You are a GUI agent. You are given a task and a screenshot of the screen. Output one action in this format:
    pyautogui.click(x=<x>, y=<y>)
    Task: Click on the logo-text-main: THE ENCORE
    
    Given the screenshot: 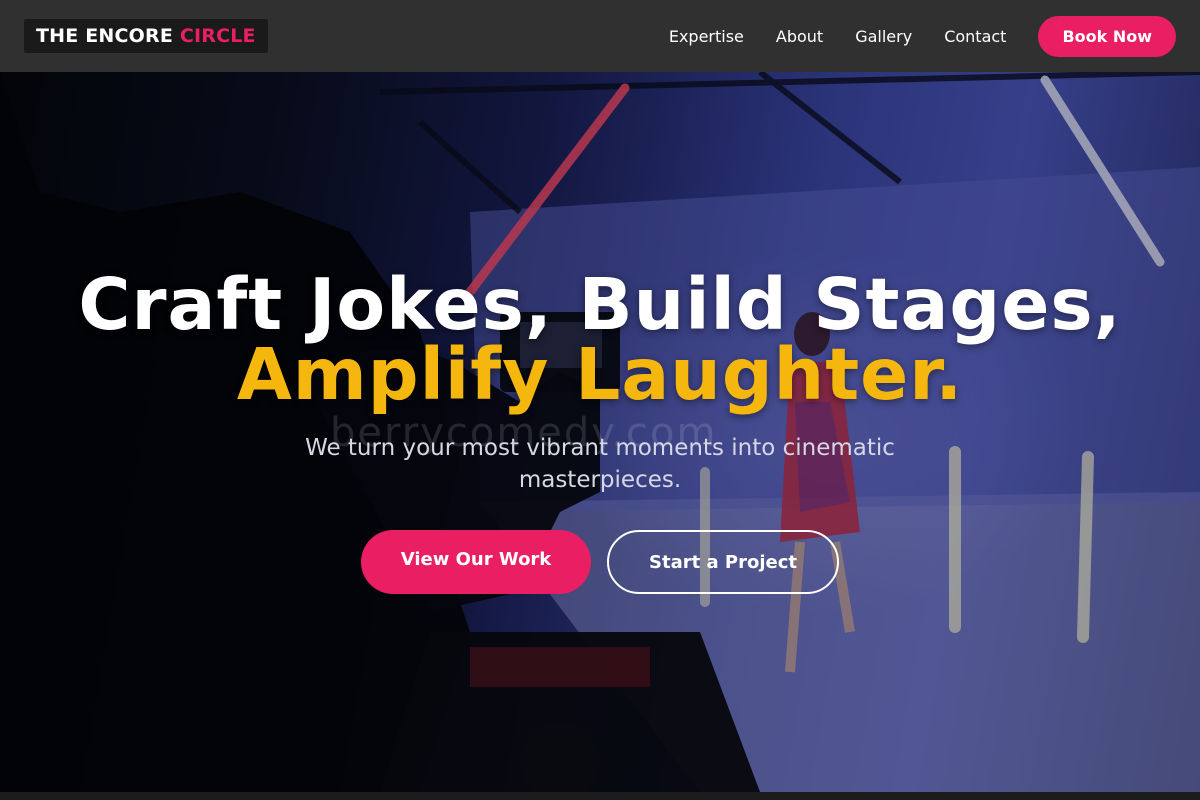 What is the action you would take?
    pyautogui.click(x=108, y=36)
    